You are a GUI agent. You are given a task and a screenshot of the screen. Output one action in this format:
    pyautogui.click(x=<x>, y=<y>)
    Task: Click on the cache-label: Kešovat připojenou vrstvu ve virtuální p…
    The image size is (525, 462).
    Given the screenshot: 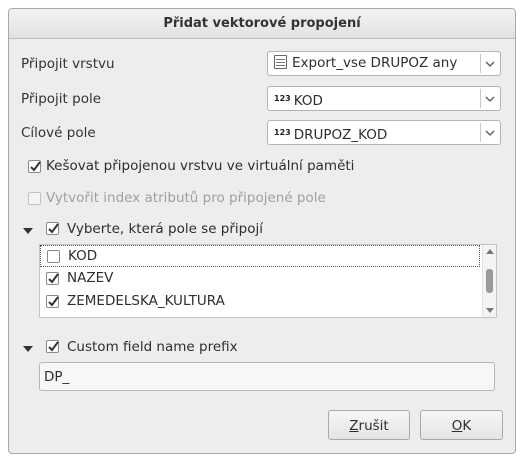 What is the action you would take?
    pyautogui.click(x=200, y=166)
    